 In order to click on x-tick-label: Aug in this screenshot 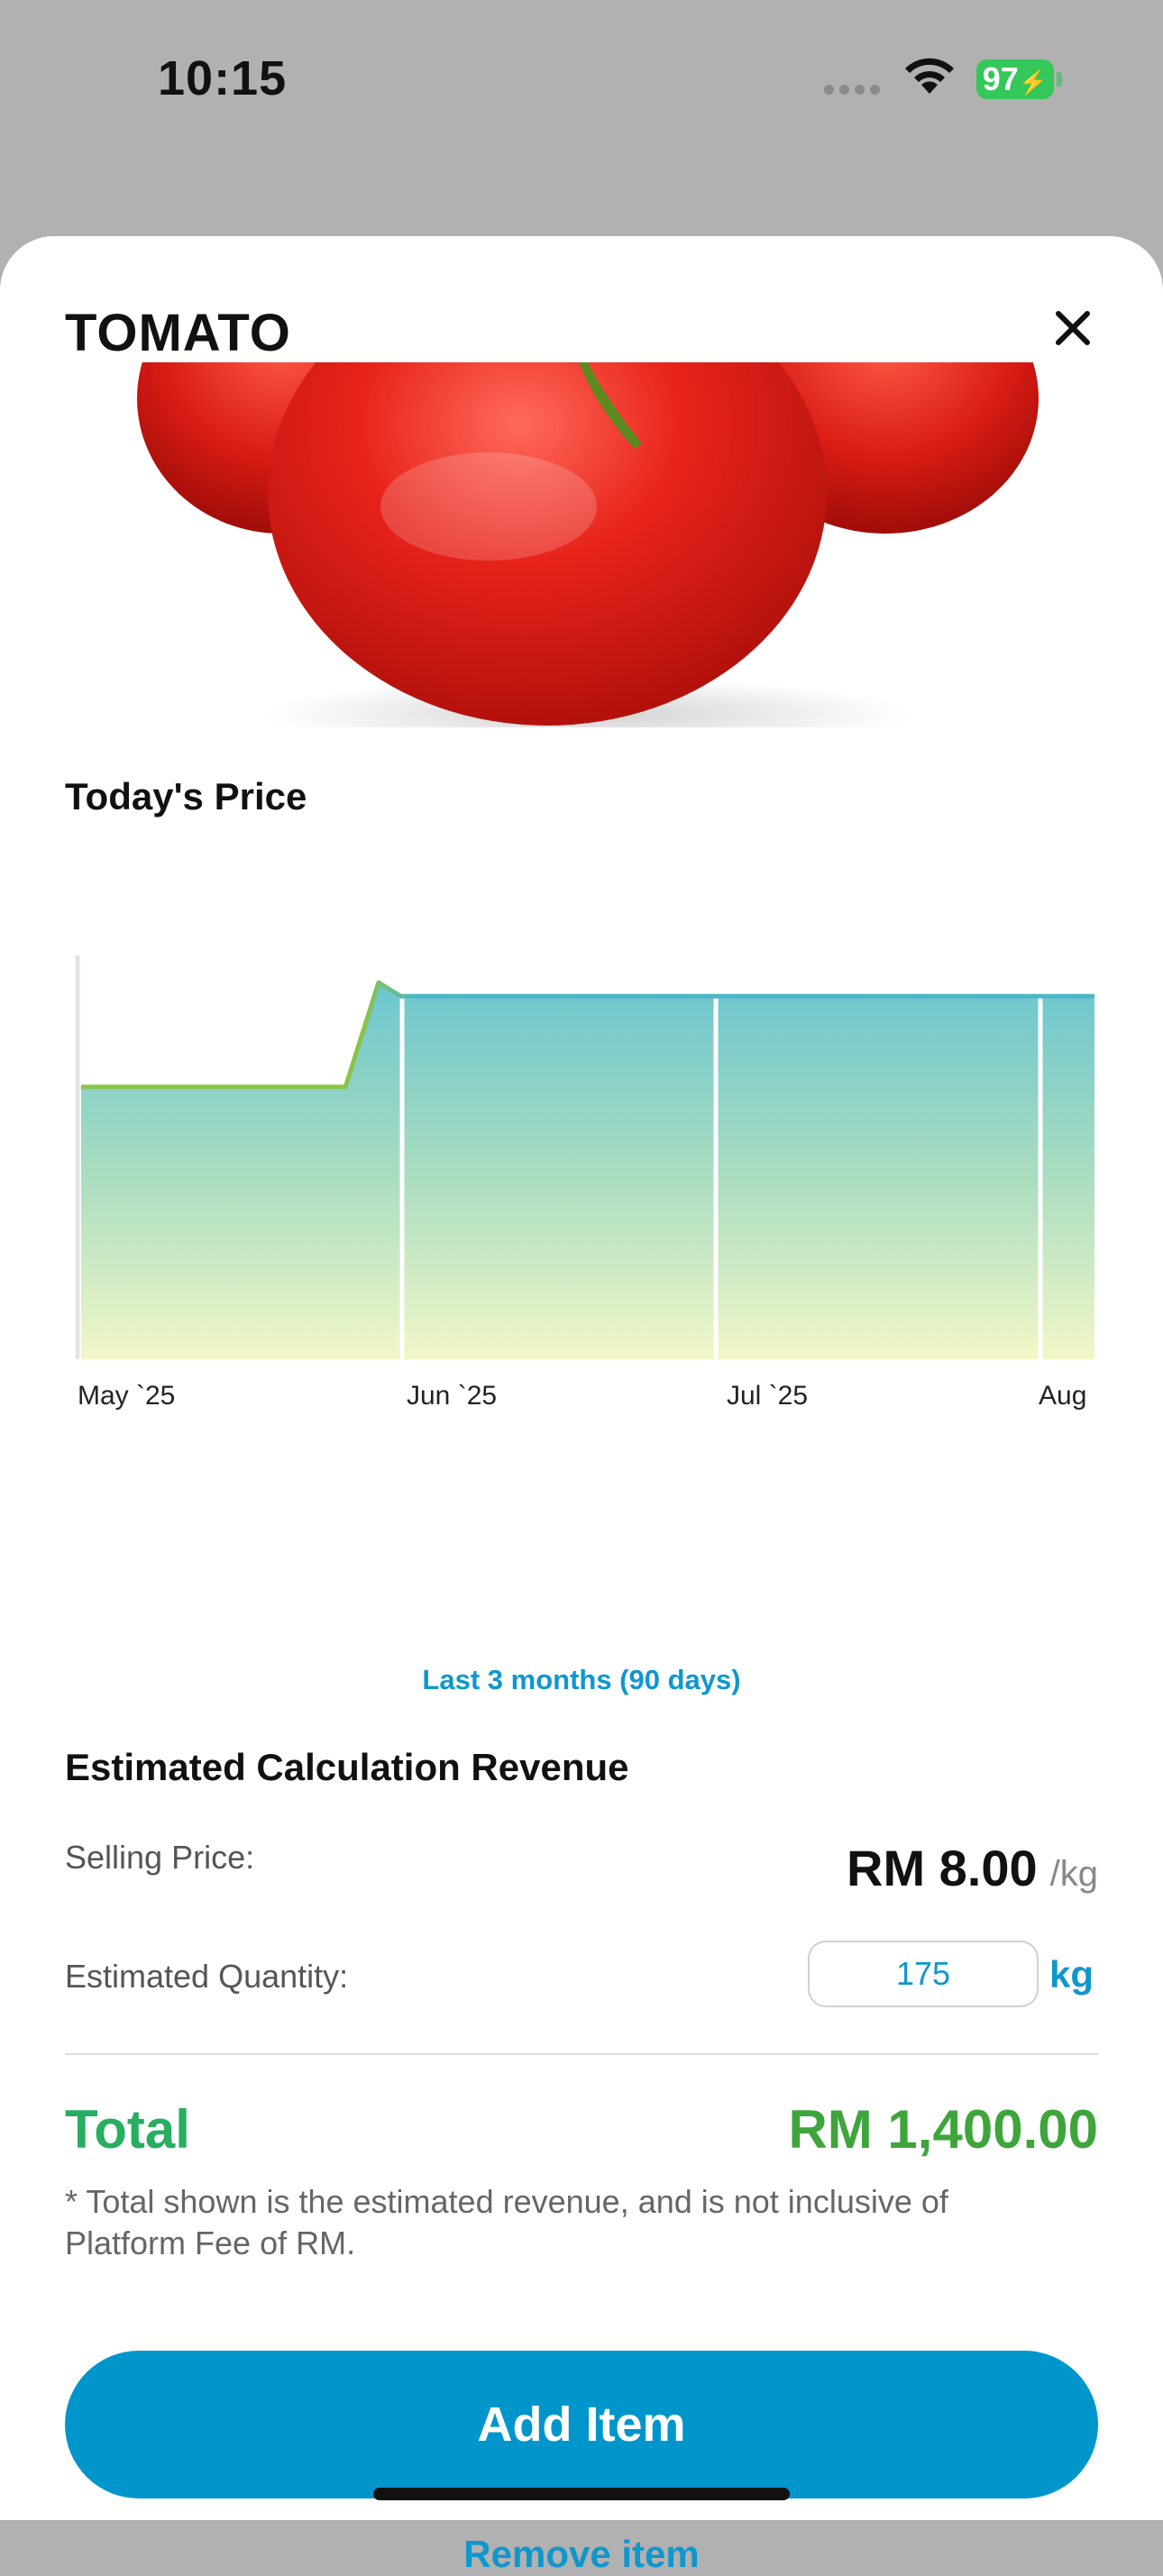, I will do `click(1063, 1396)`.